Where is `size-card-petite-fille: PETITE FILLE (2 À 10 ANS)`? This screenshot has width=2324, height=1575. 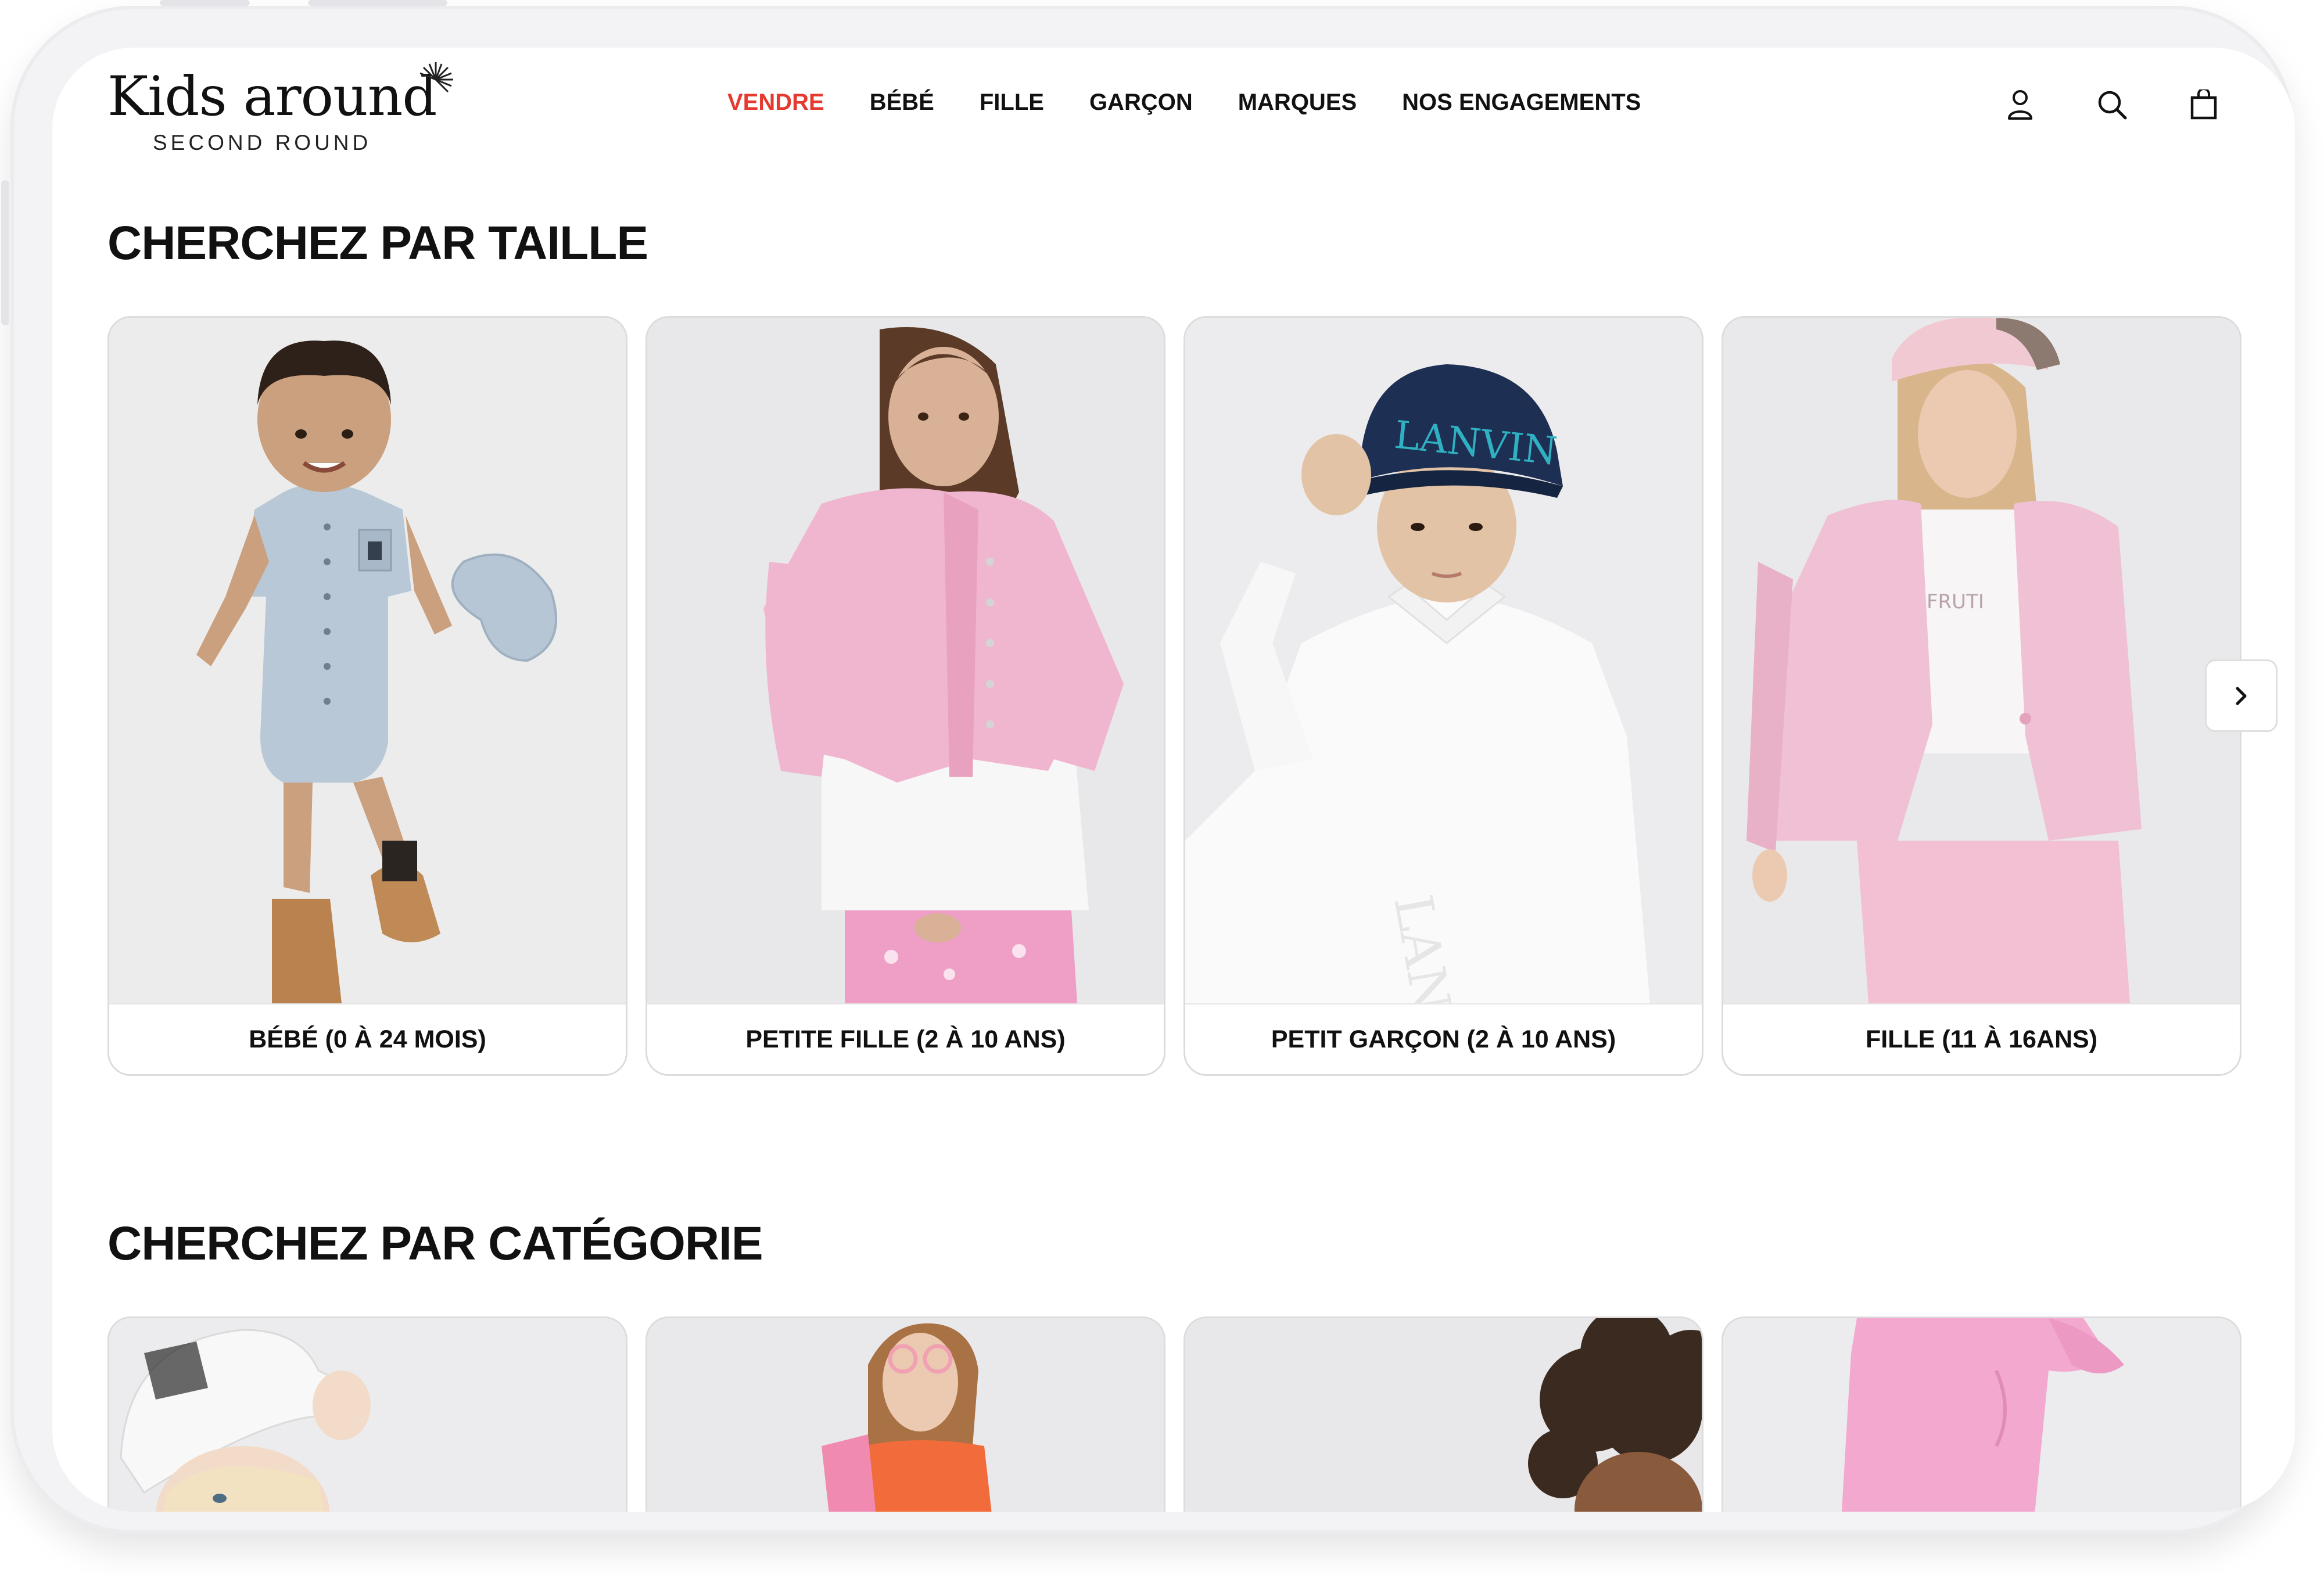
size-card-petite-fille: PETITE FILLE (2 À 10 ANS) is located at coordinates (905, 696).